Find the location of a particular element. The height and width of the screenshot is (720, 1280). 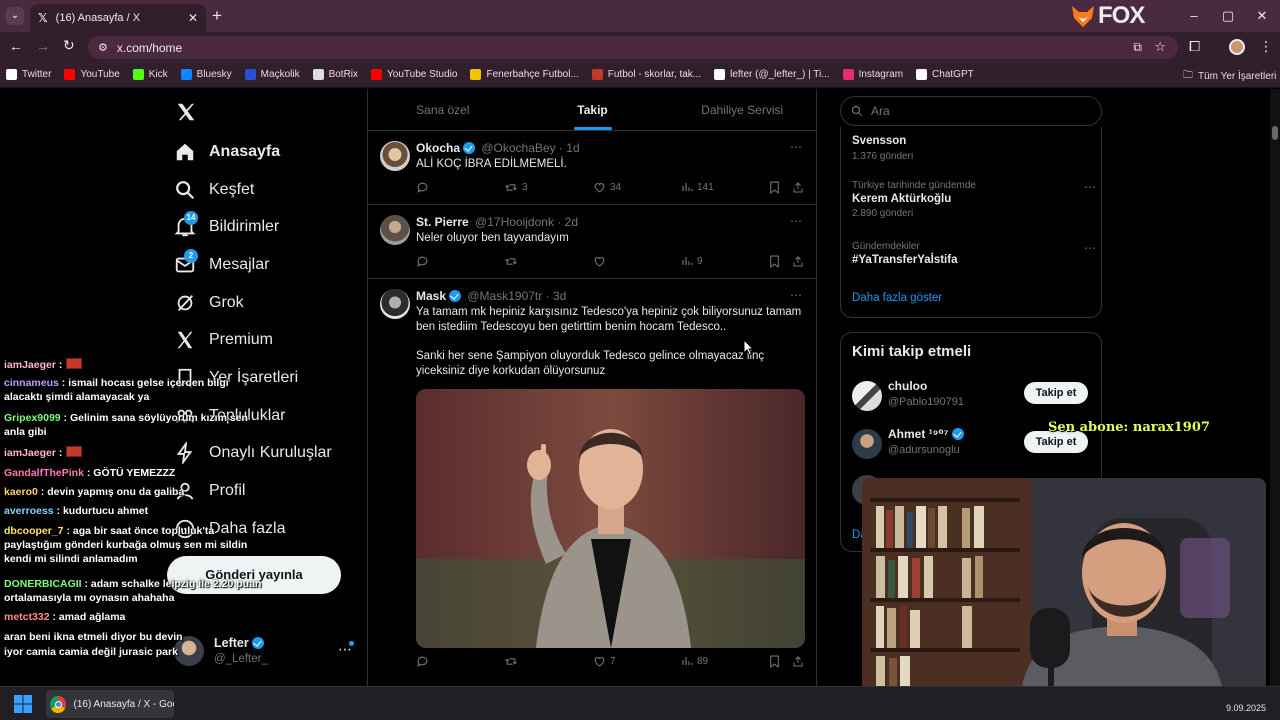

trend-meta: Türkiye tarihinde gündemde is located at coordinates (914, 185).